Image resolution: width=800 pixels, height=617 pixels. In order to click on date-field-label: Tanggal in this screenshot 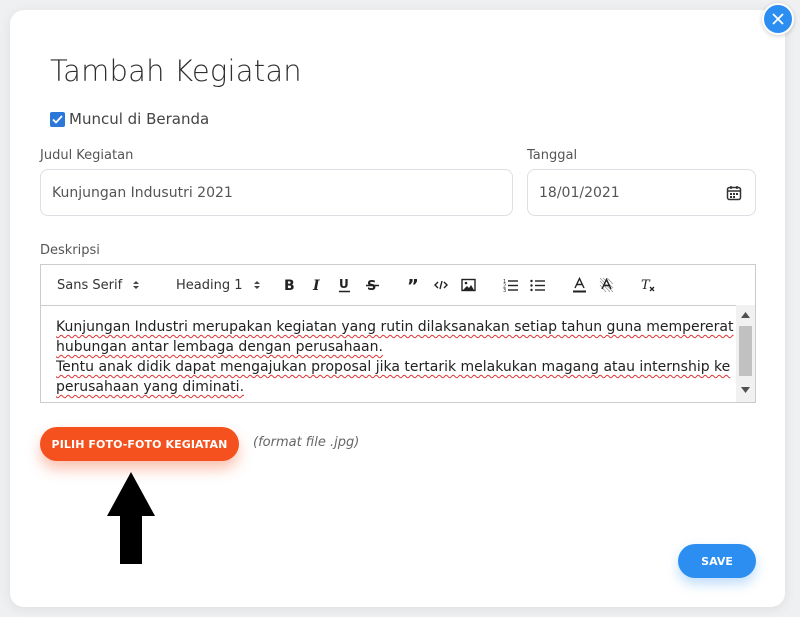, I will do `click(552, 155)`.